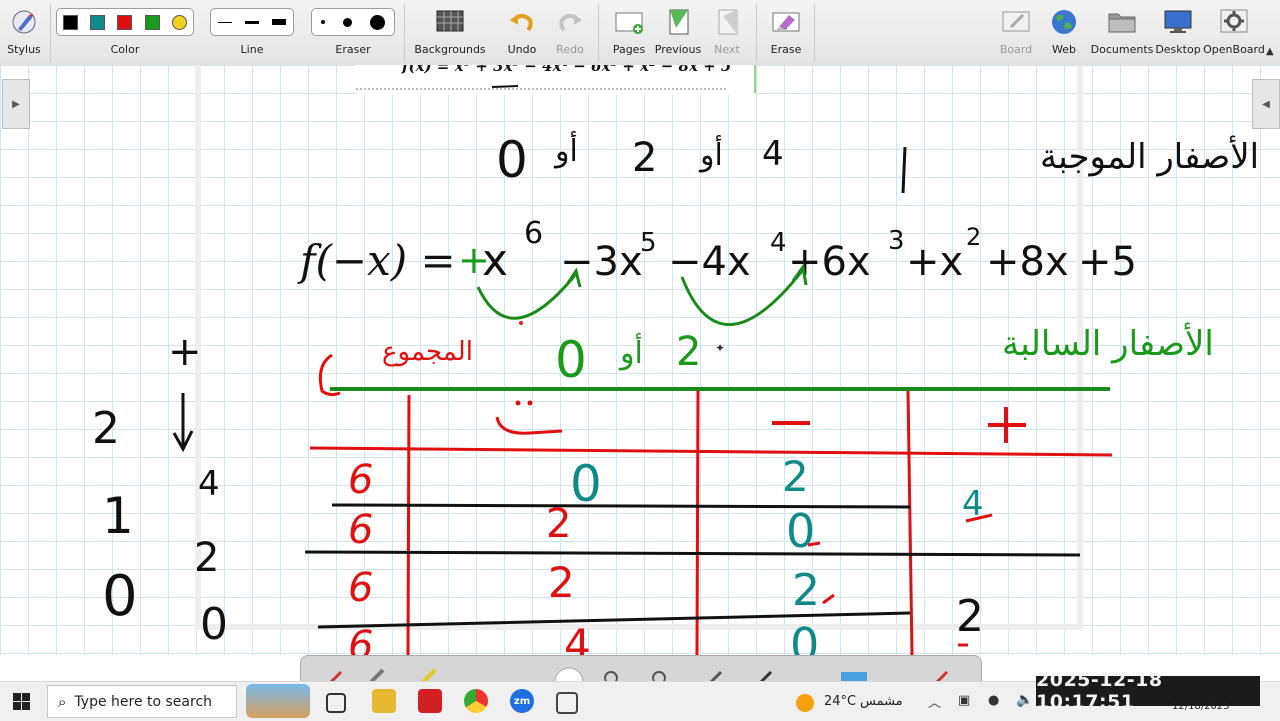  What do you see at coordinates (522, 701) in the screenshot?
I see `zoom-icon: zm` at bounding box center [522, 701].